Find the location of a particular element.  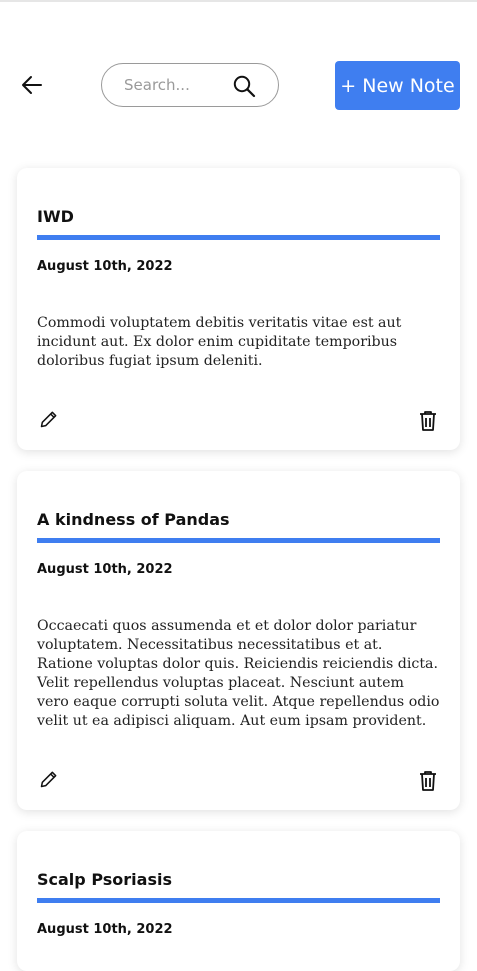

note-card: Scalp Psoriasis August 10th, 2022 is located at coordinates (238, 901).